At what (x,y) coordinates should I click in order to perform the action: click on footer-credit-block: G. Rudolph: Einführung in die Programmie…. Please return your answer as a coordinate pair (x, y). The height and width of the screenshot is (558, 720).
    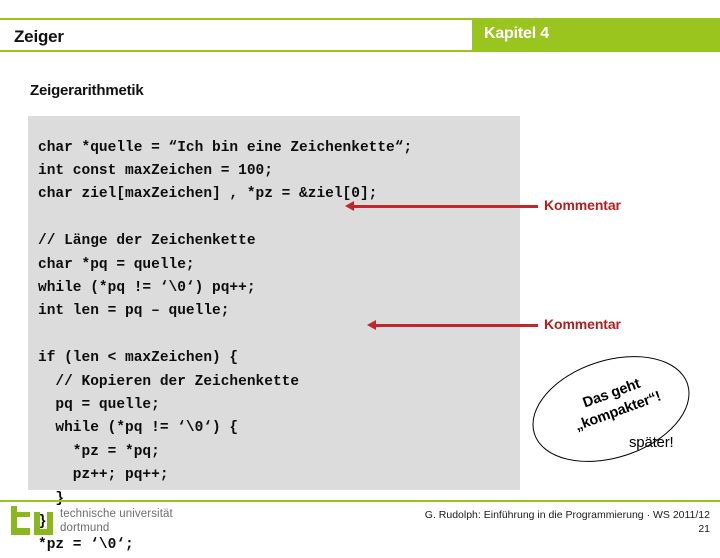
    Looking at the image, I should click on (567, 522).